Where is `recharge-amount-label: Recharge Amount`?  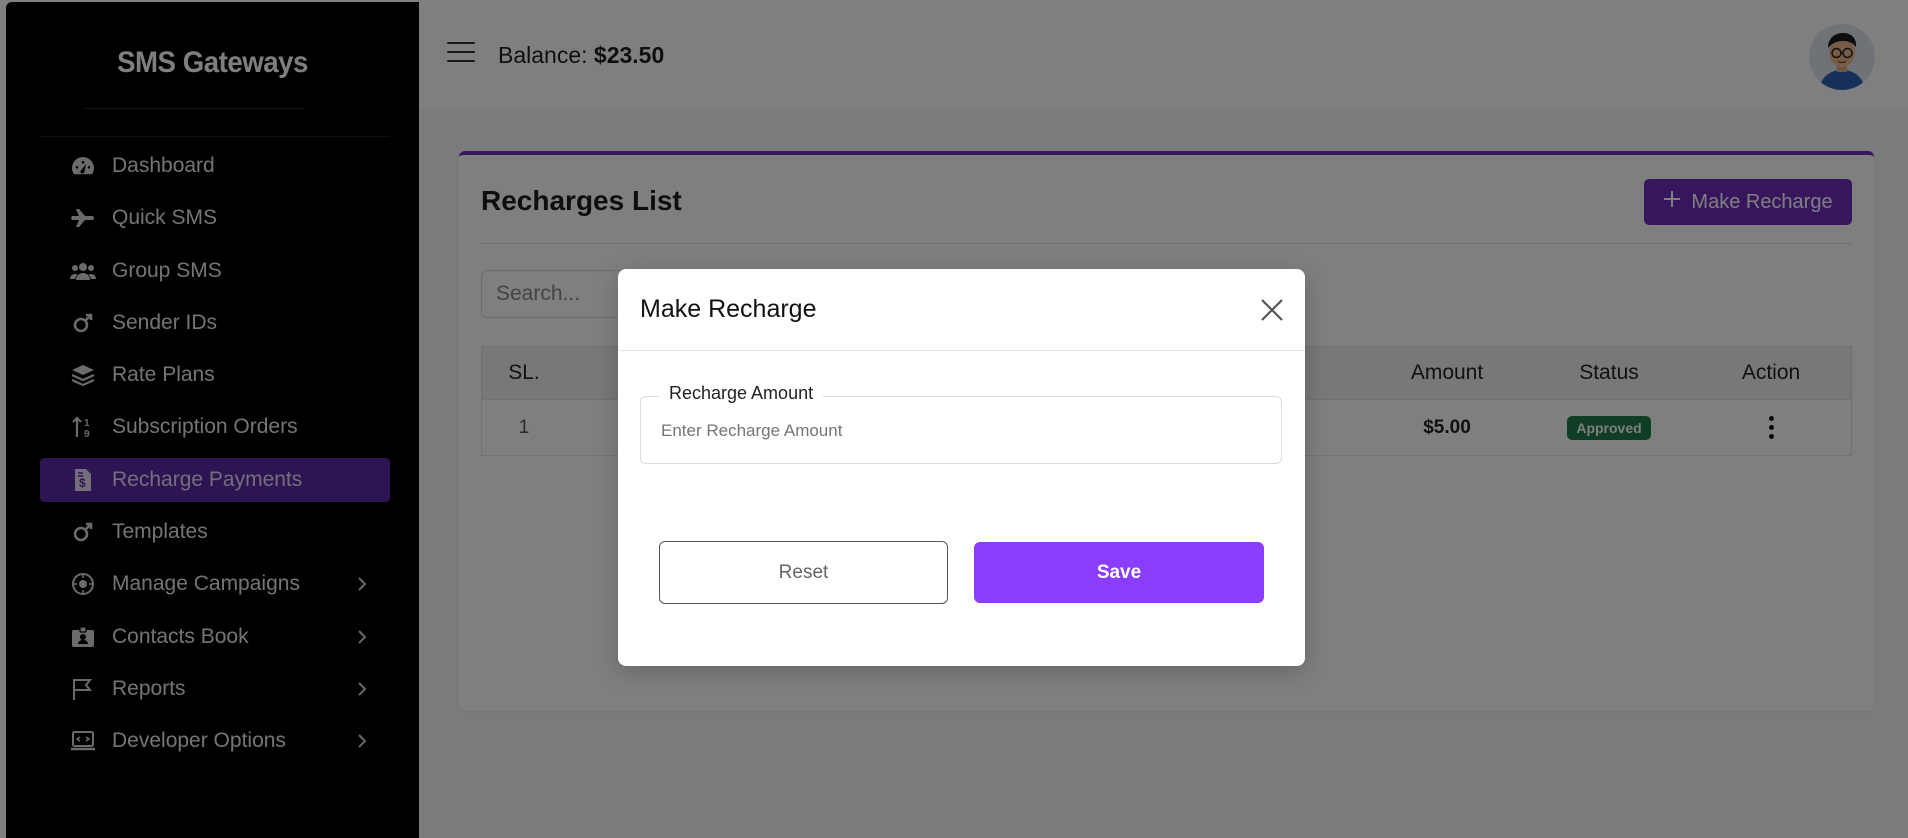 recharge-amount-label: Recharge Amount is located at coordinates (741, 393).